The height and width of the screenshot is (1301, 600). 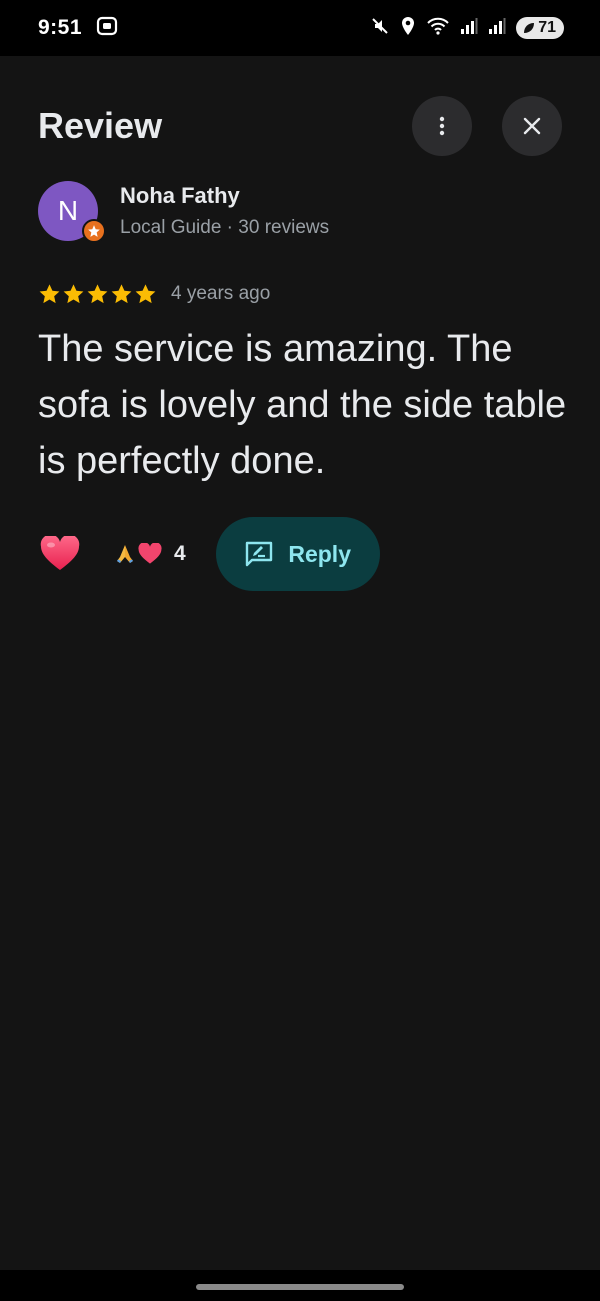 I want to click on status-bar: 9:51 71, so click(x=300, y=28).